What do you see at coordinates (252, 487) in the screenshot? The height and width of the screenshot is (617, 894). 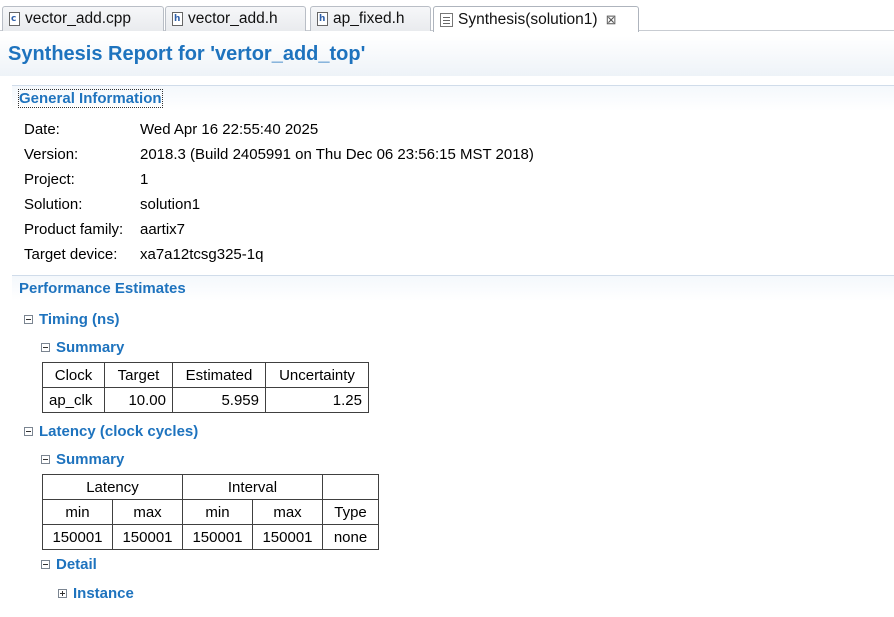 I see `group-header-interval: Interval` at bounding box center [252, 487].